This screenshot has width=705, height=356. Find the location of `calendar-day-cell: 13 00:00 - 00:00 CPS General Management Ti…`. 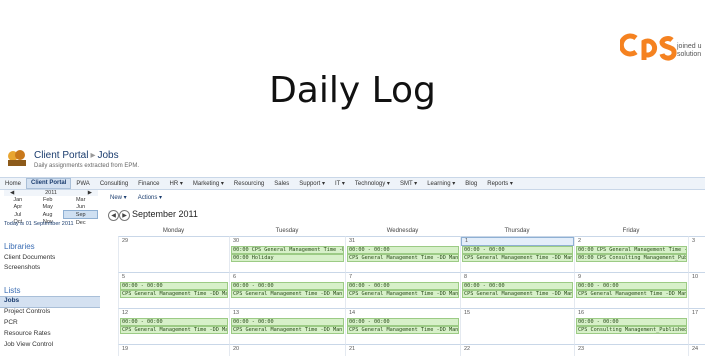

calendar-day-cell: 13 00:00 - 00:00 CPS General Management Ti… is located at coordinates (287, 326).